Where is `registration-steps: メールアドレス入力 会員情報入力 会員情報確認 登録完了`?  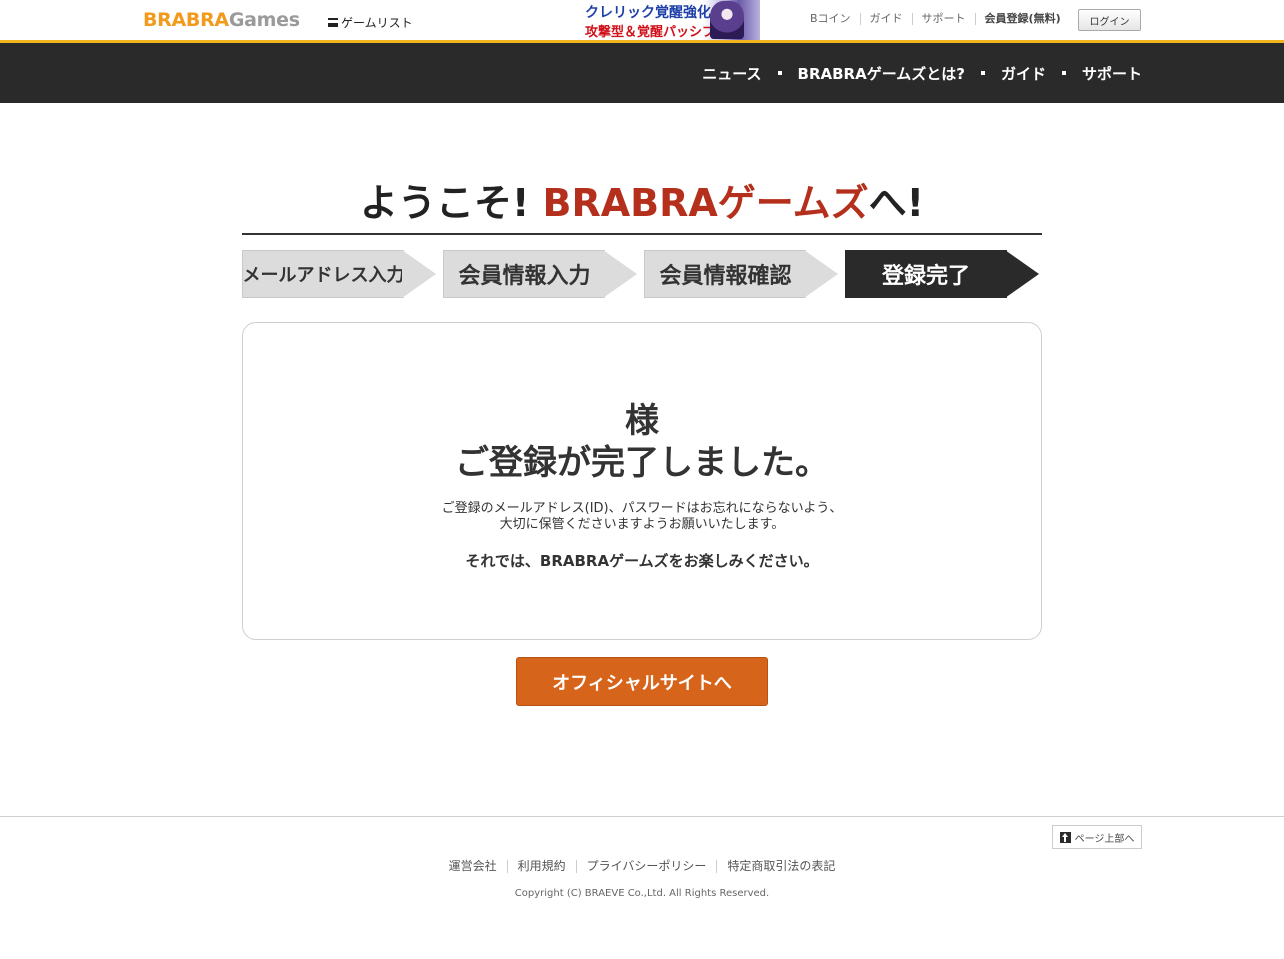 registration-steps: メールアドレス入力 会員情報入力 会員情報確認 登録完了 is located at coordinates (642, 274).